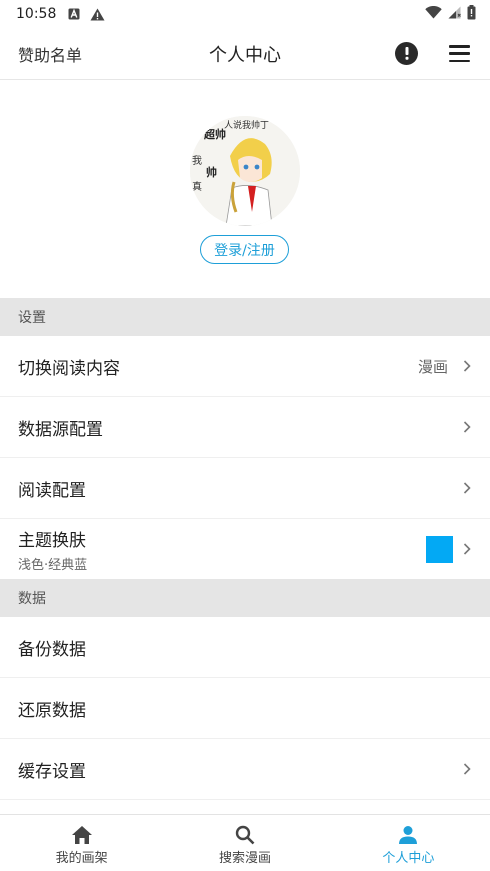  What do you see at coordinates (81, 858) in the screenshot?
I see `nav-label: 我的画架` at bounding box center [81, 858].